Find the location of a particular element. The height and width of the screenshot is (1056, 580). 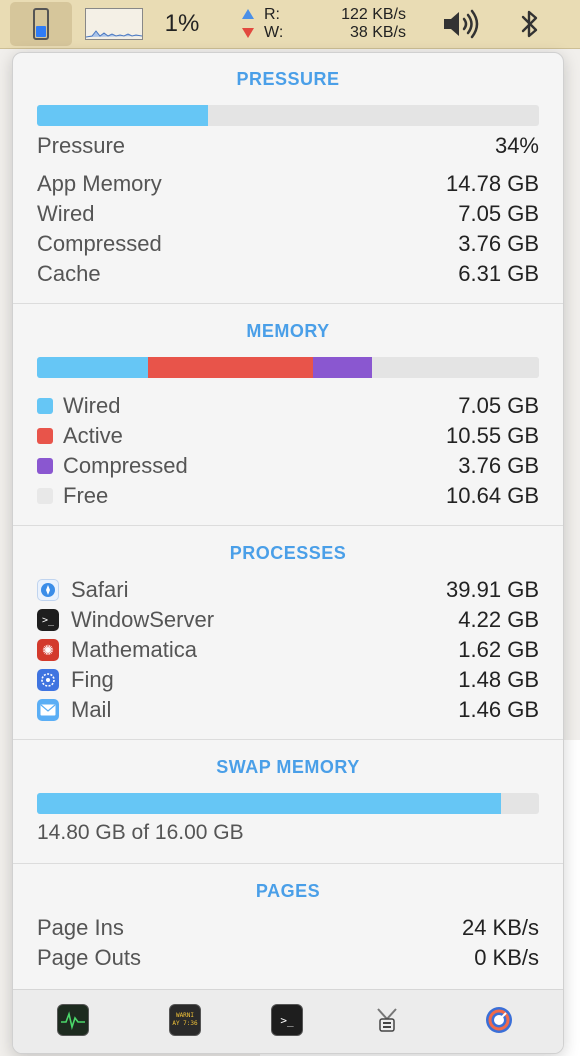

cpu-graph-menu-item is located at coordinates (114, 24).